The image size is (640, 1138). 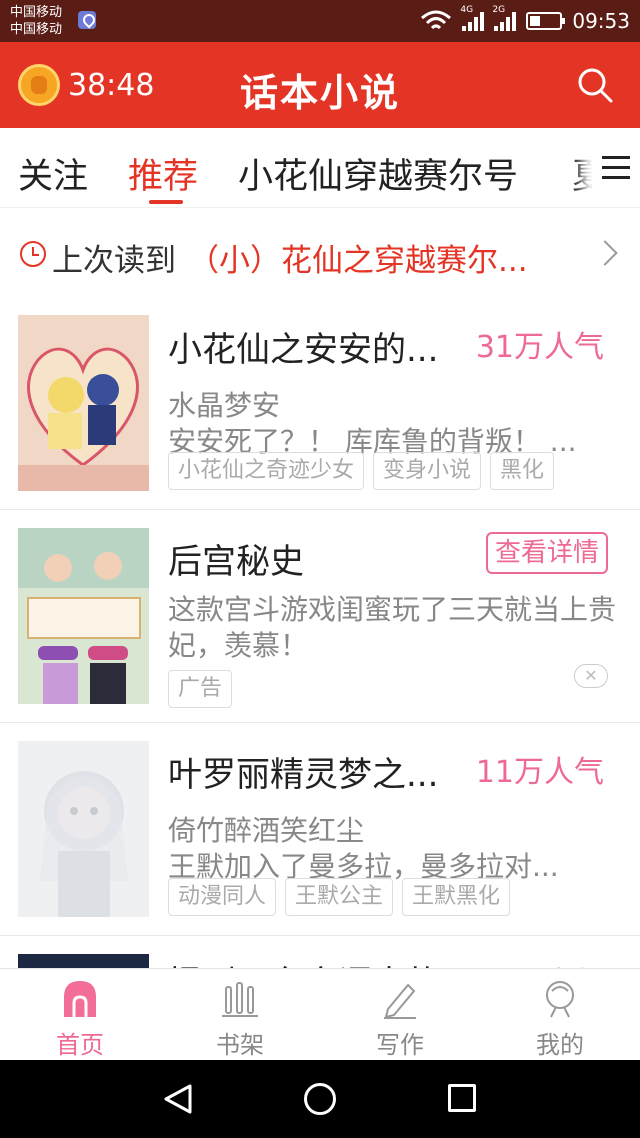 I want to click on tag: 黑化, so click(x=522, y=471).